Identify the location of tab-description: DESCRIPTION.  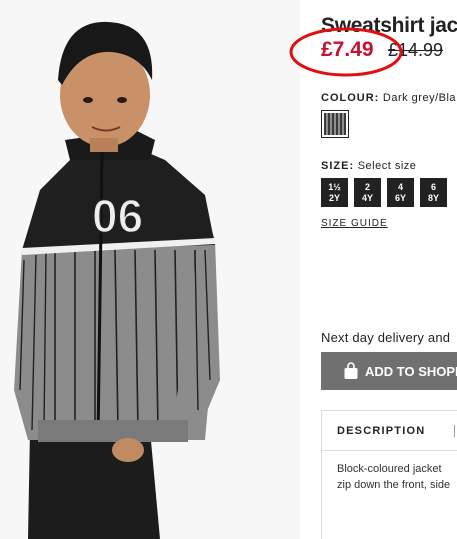
(389, 431).